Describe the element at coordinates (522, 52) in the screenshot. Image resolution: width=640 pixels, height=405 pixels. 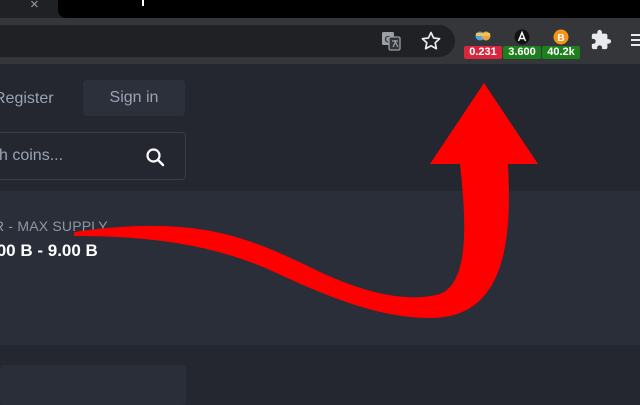
I see `extension-badge: 3.600` at that location.